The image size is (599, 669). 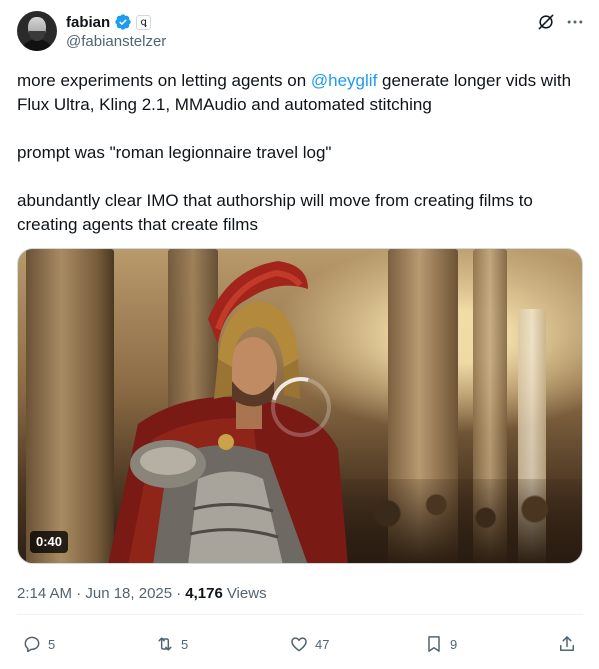 What do you see at coordinates (434, 644) in the screenshot?
I see `bookmark-icon` at bounding box center [434, 644].